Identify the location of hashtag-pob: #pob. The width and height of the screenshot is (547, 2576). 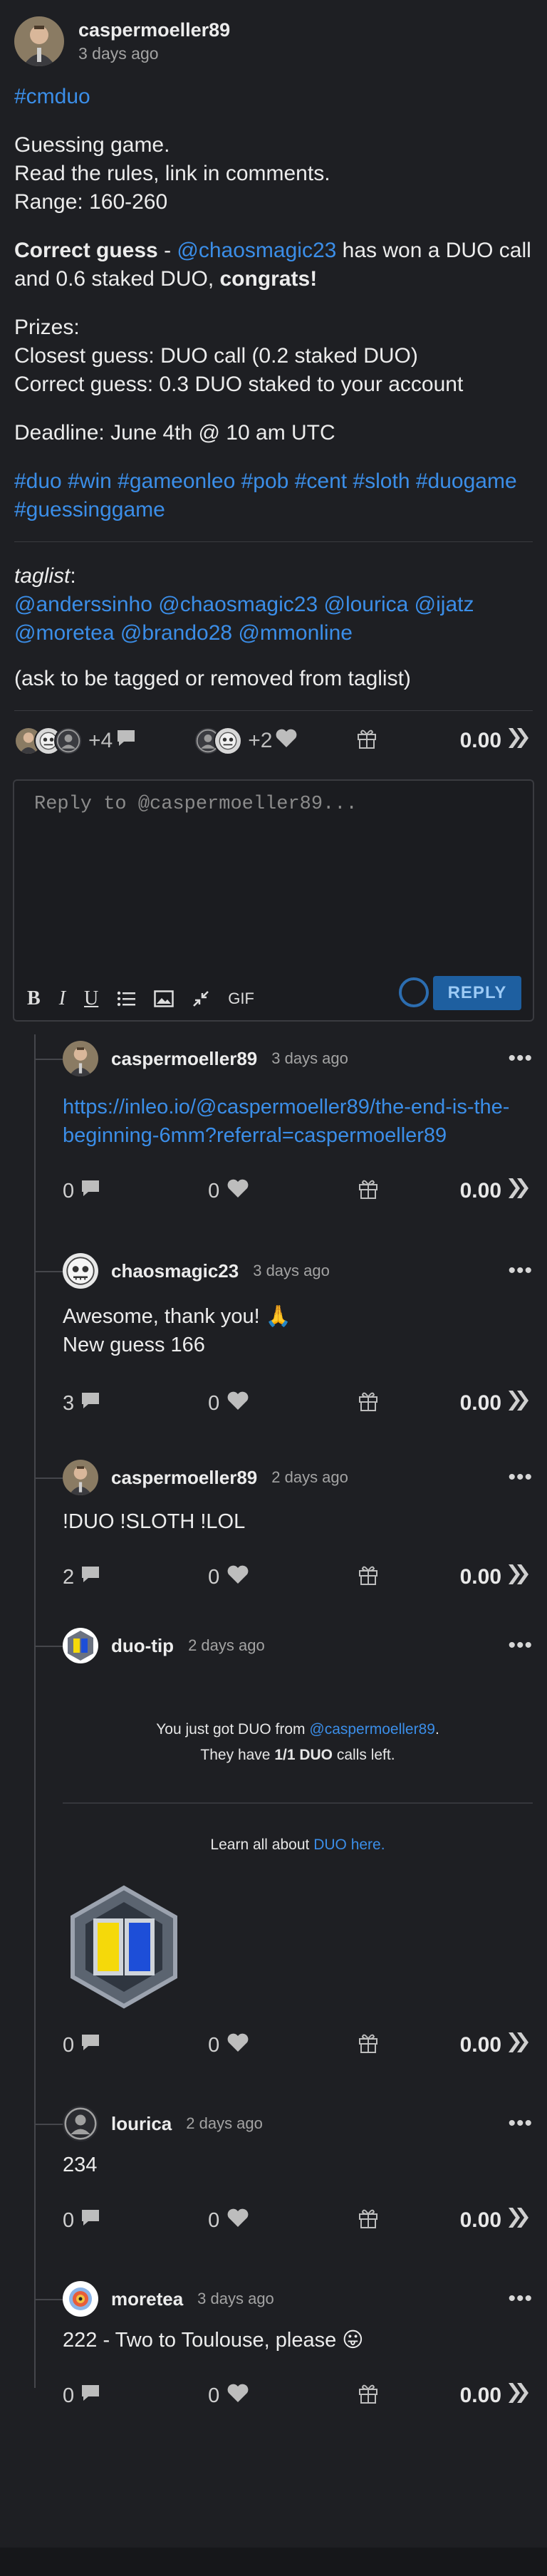
(265, 481).